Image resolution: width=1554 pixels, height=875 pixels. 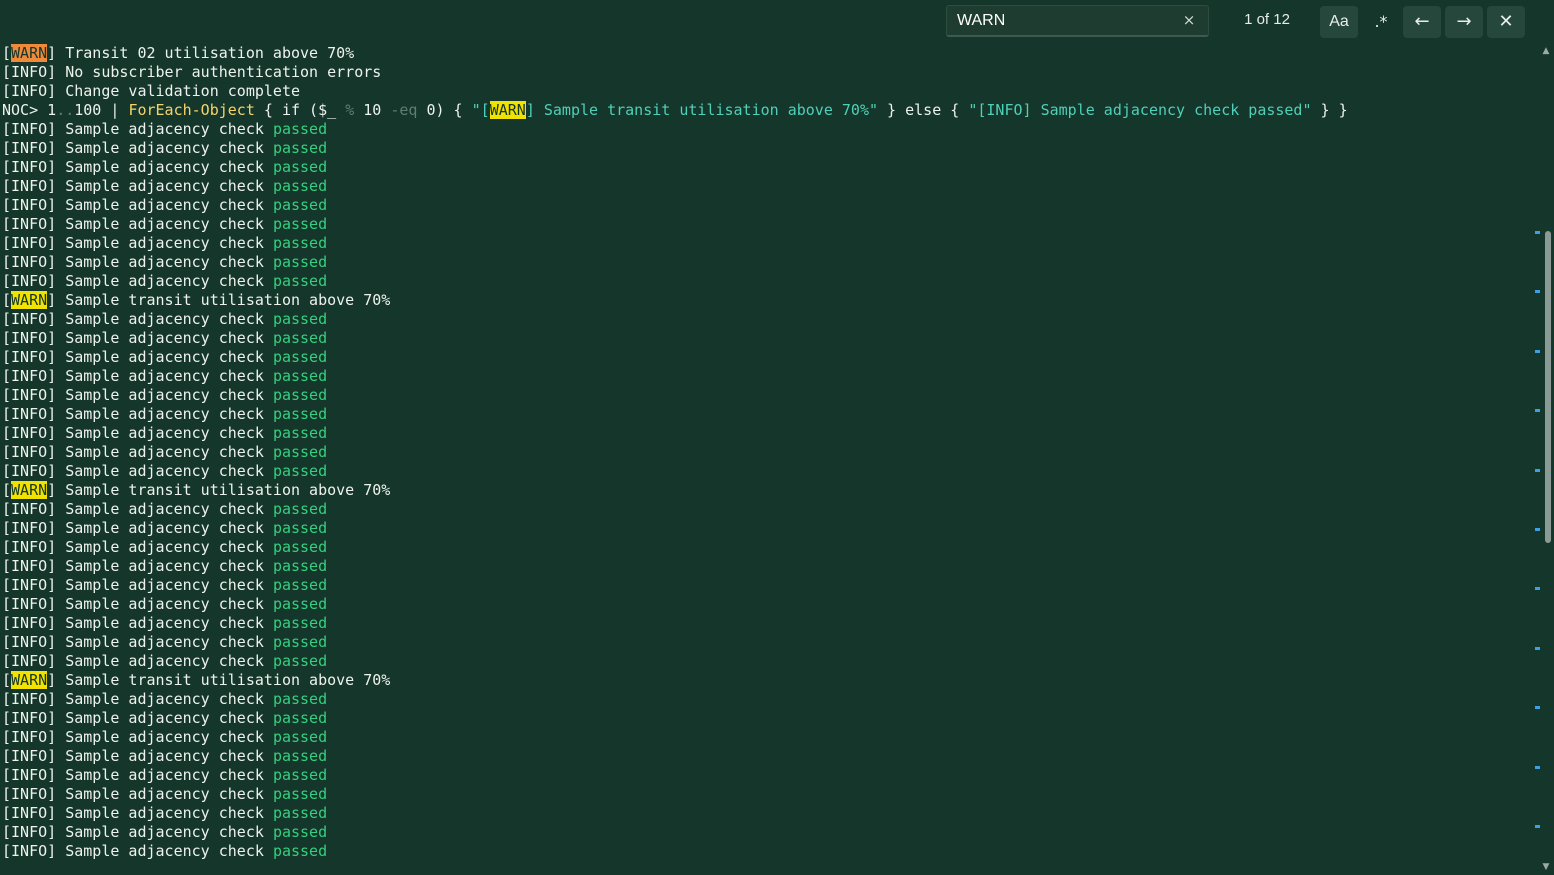 What do you see at coordinates (767, 91) in the screenshot?
I see `terminal-line: [INFO] Change validation complete` at bounding box center [767, 91].